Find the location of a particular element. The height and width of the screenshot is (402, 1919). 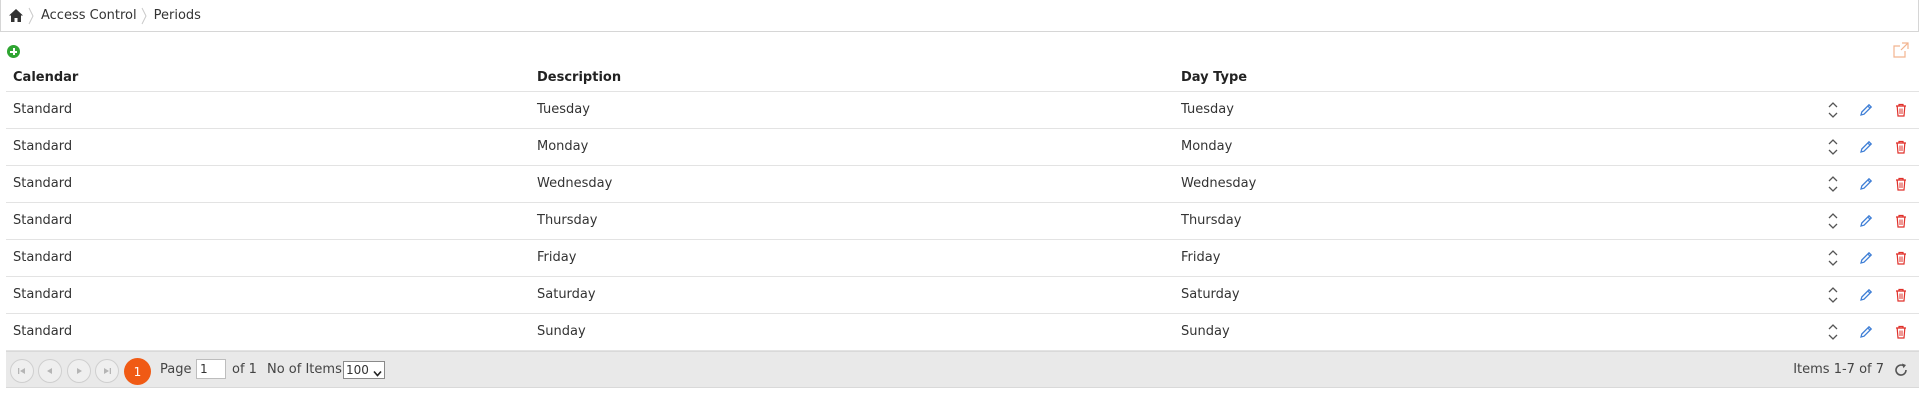

day-type-cell: Tuesday is located at coordinates (1207, 109).